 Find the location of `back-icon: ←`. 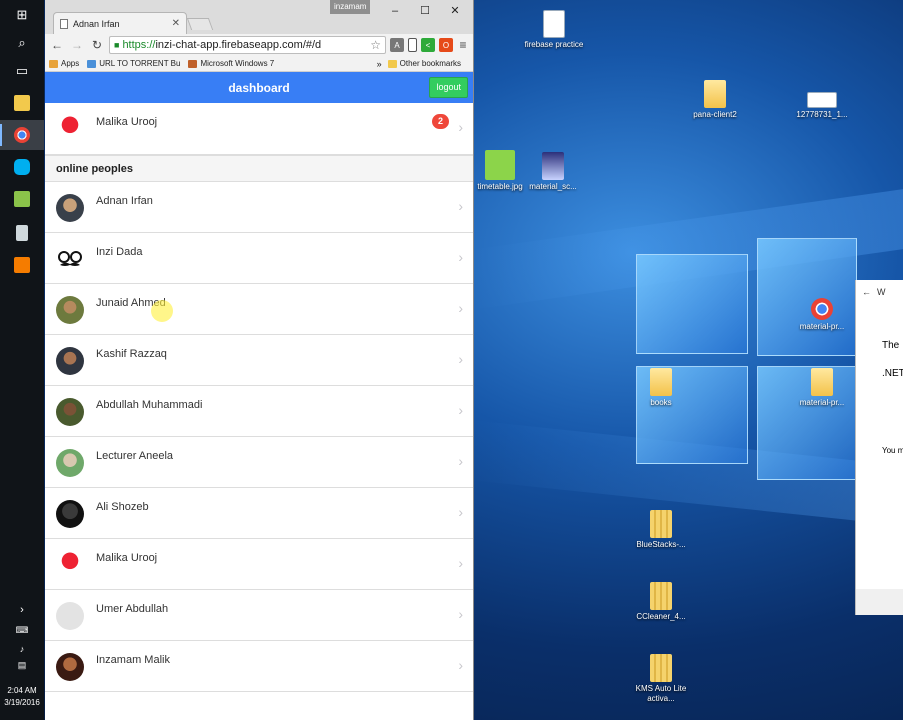

back-icon: ← is located at coordinates (57, 45).